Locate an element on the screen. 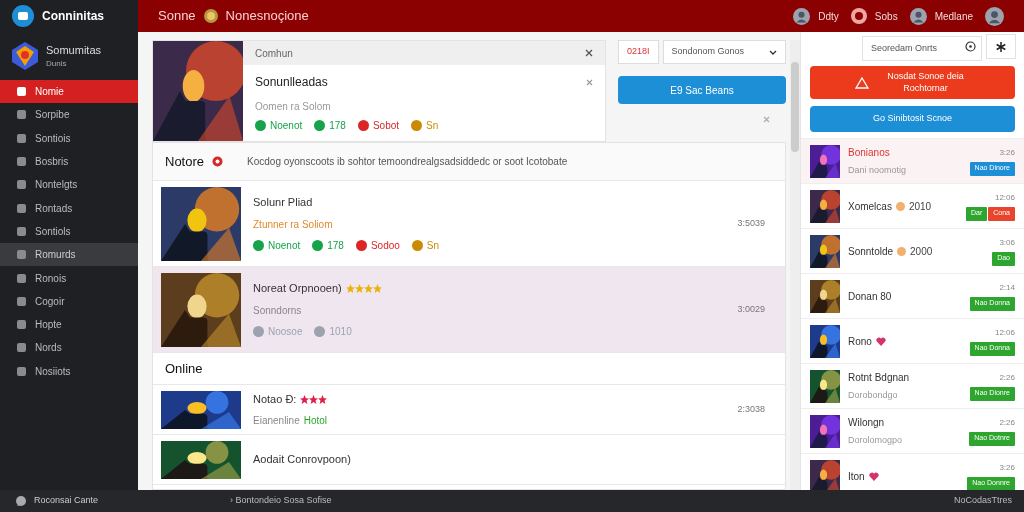 This screenshot has width=1024, height=512. code-field: 0218I is located at coordinates (638, 52).